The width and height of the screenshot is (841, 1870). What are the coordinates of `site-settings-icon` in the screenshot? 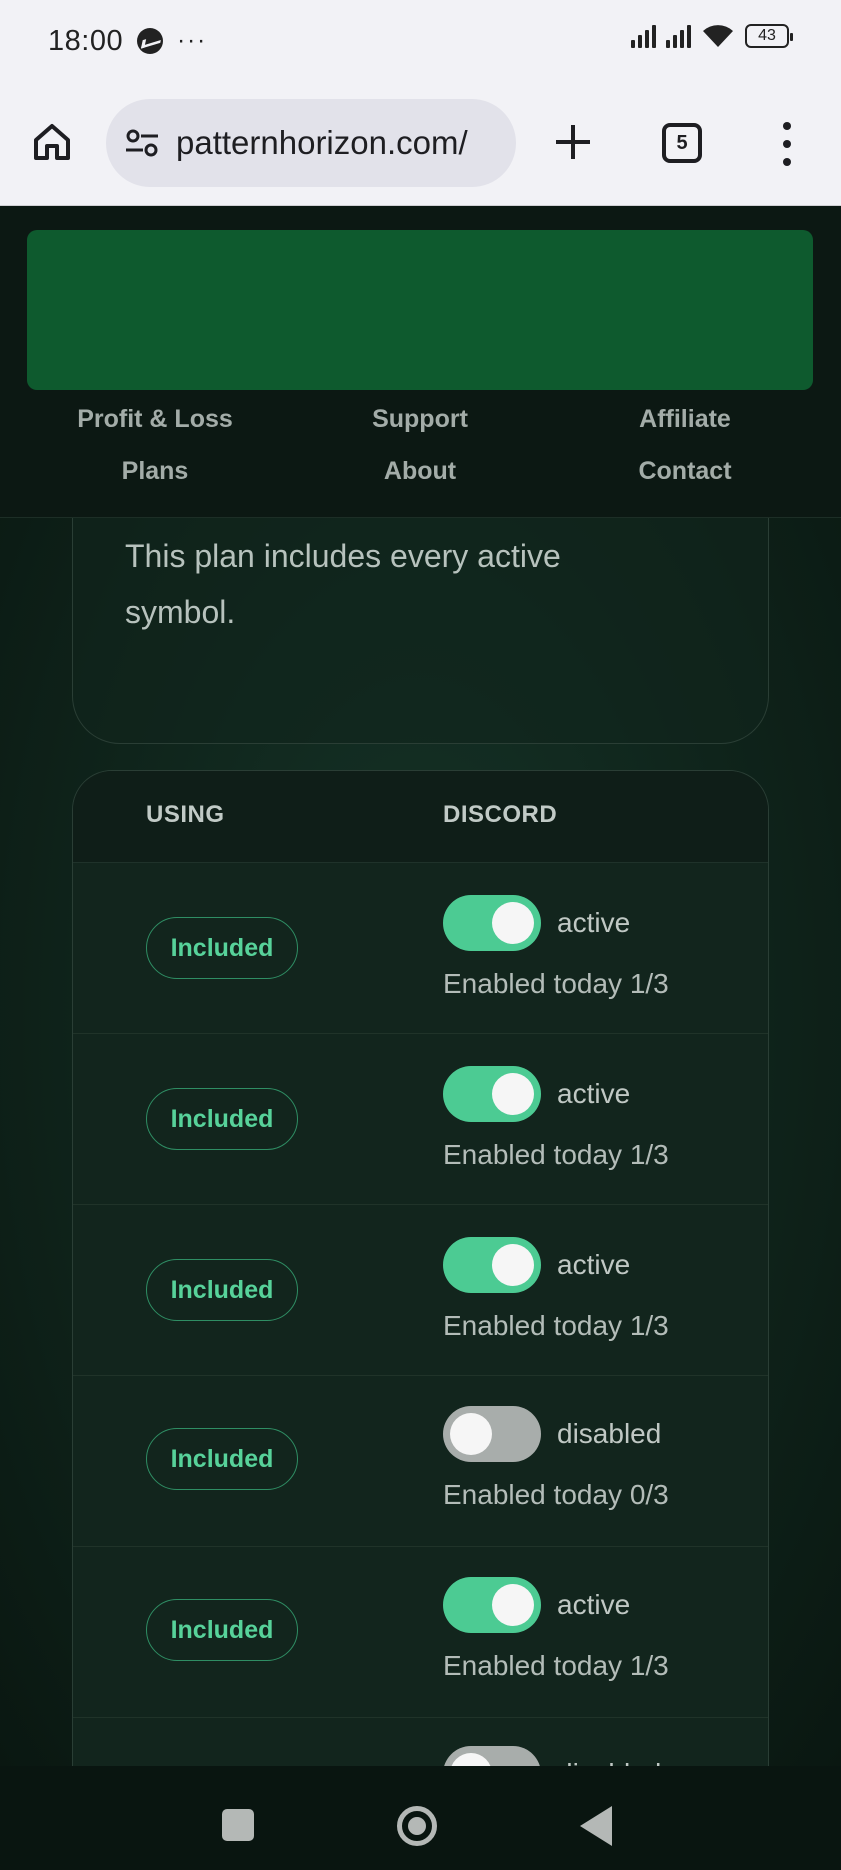 It's located at (142, 143).